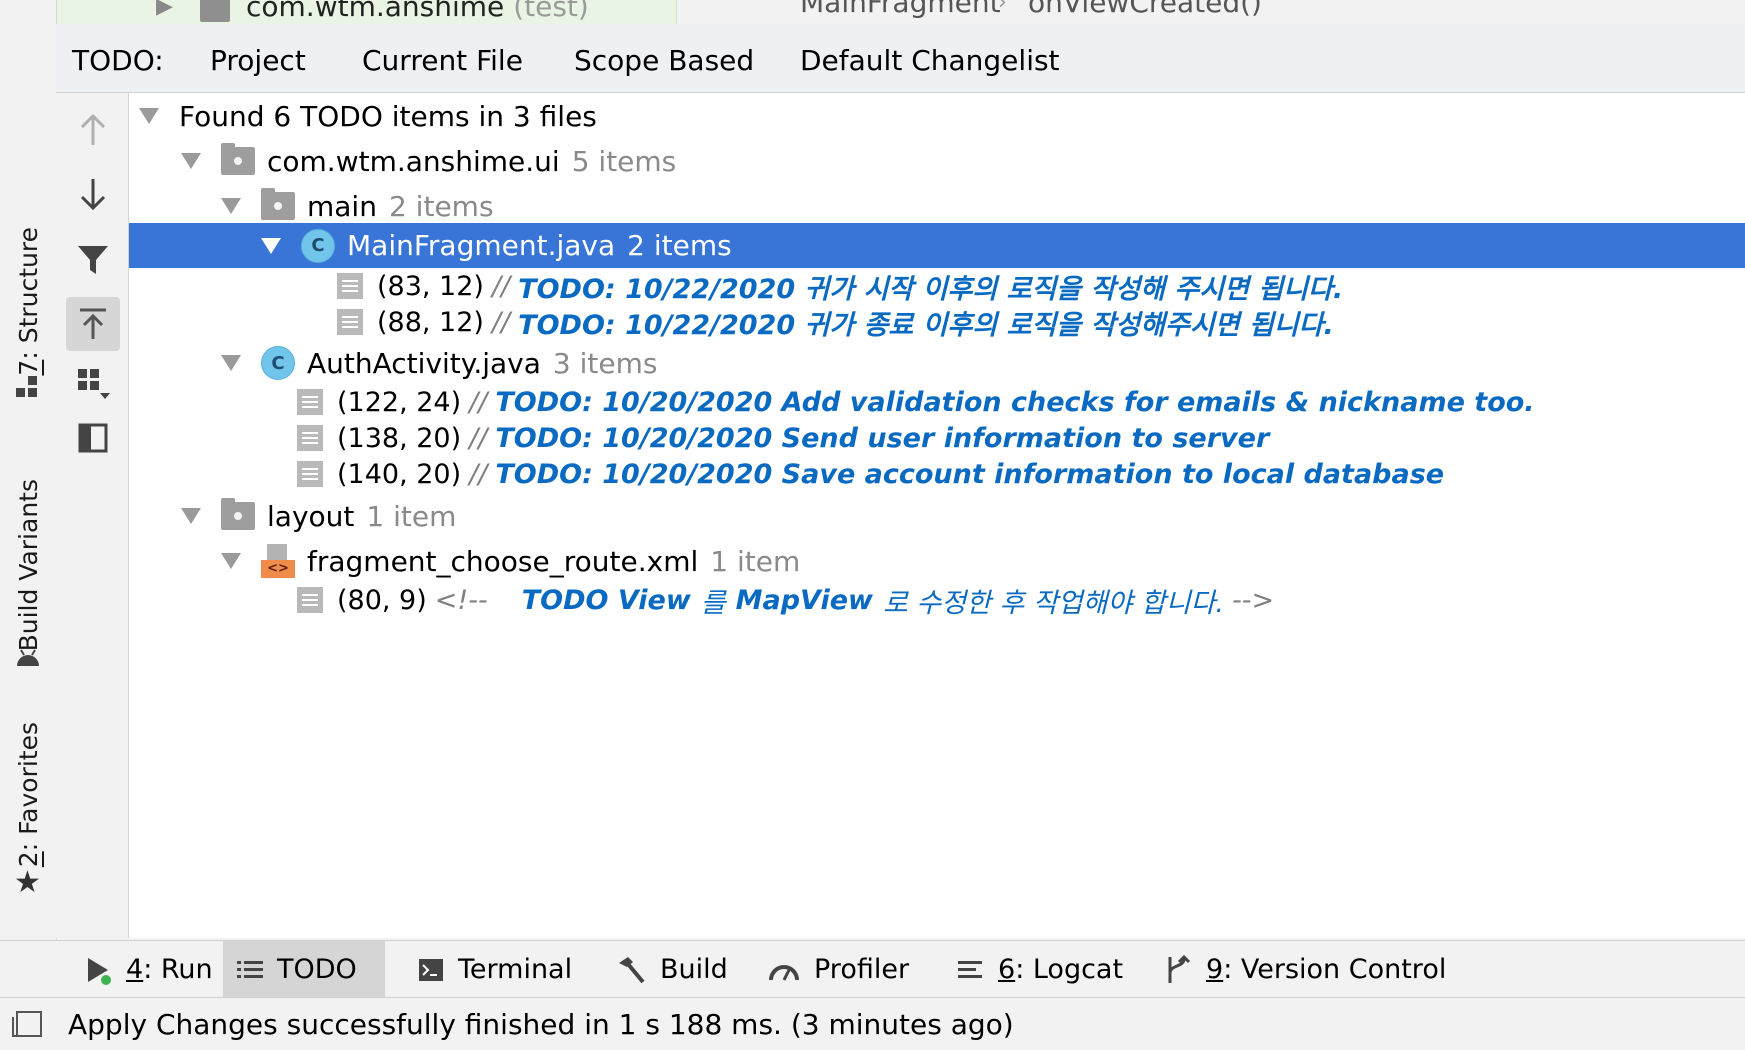 The image size is (1745, 1050). Describe the element at coordinates (317, 969) in the screenshot. I see `todo-tab-label: TODO` at that location.